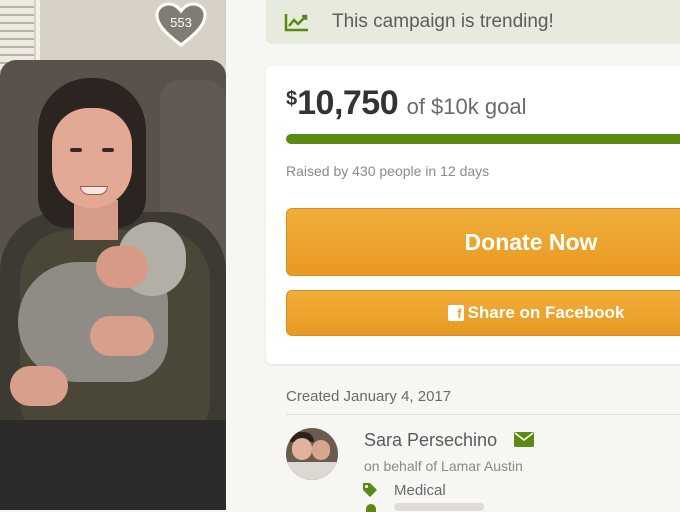 Image resolution: width=680 pixels, height=512 pixels. I want to click on divider, so click(483, 414).